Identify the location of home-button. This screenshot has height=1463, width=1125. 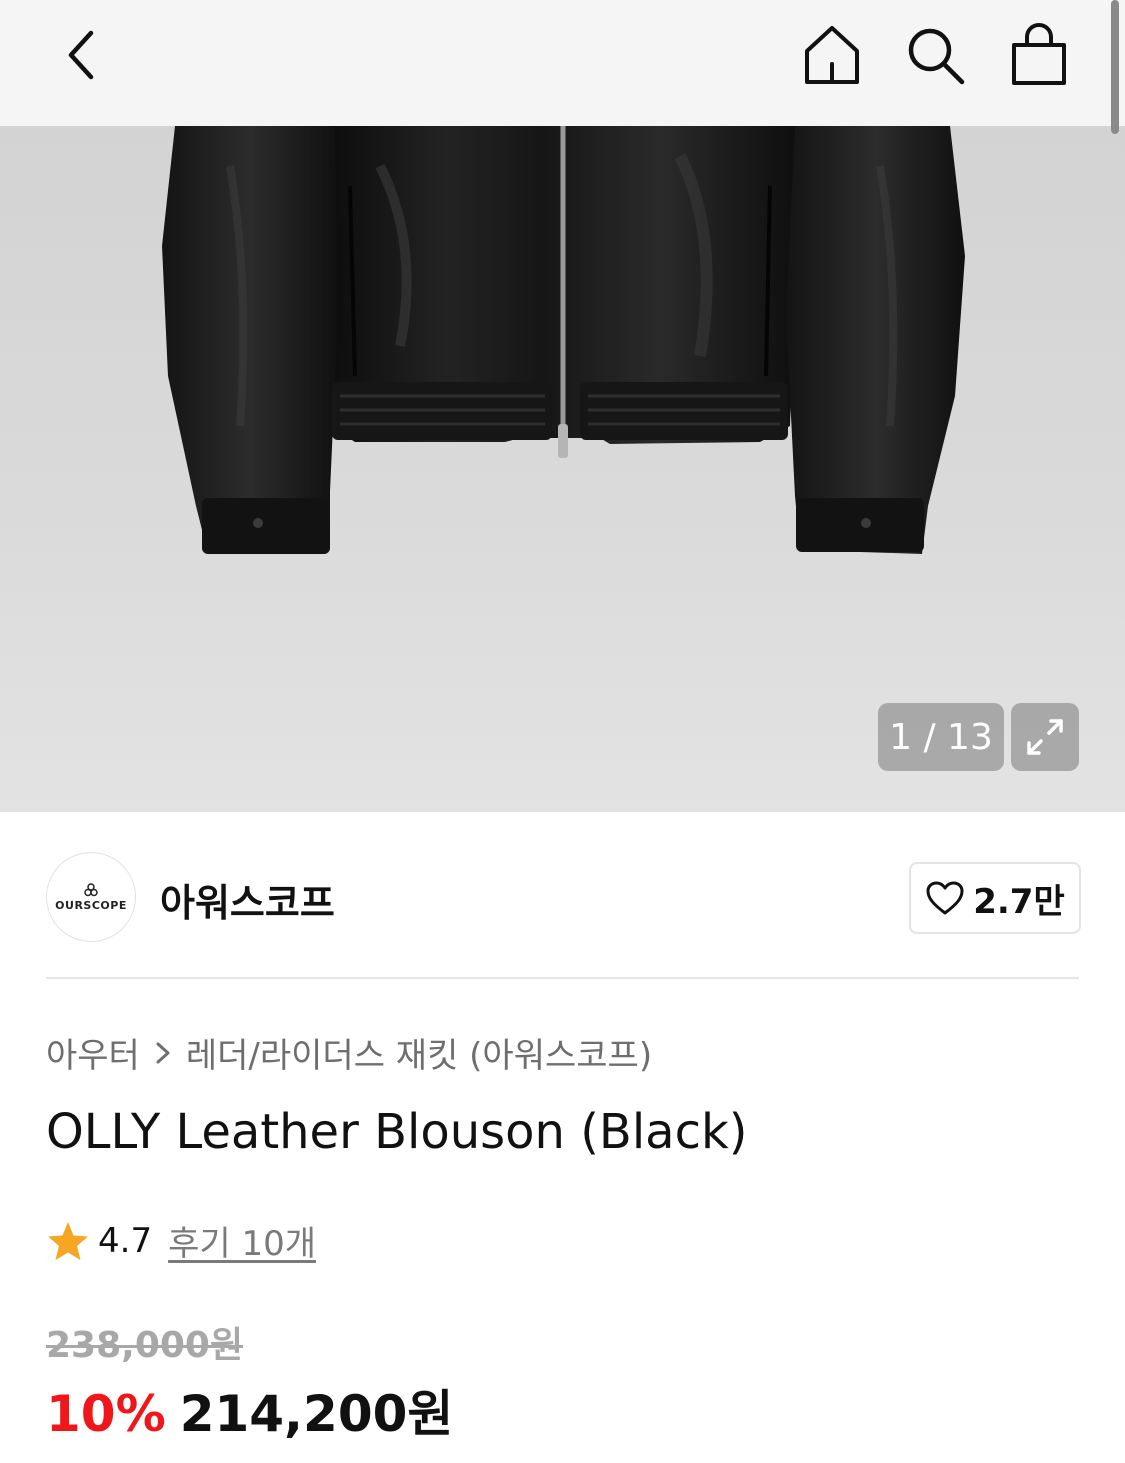
(832, 55).